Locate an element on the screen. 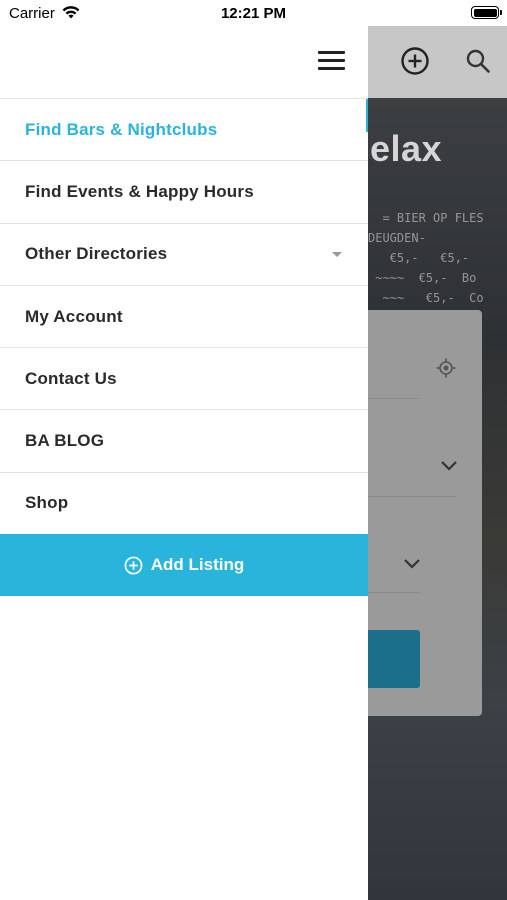 This screenshot has height=900, width=507. battery-icon is located at coordinates (485, 12).